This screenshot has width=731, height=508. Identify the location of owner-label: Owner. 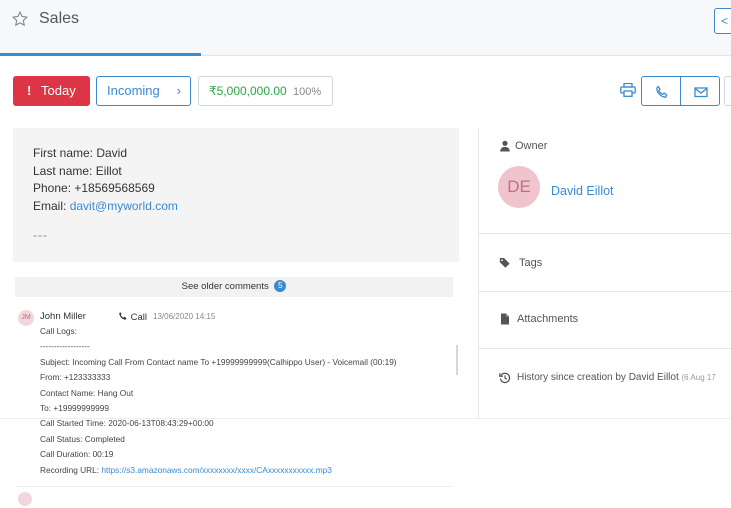
(531, 146).